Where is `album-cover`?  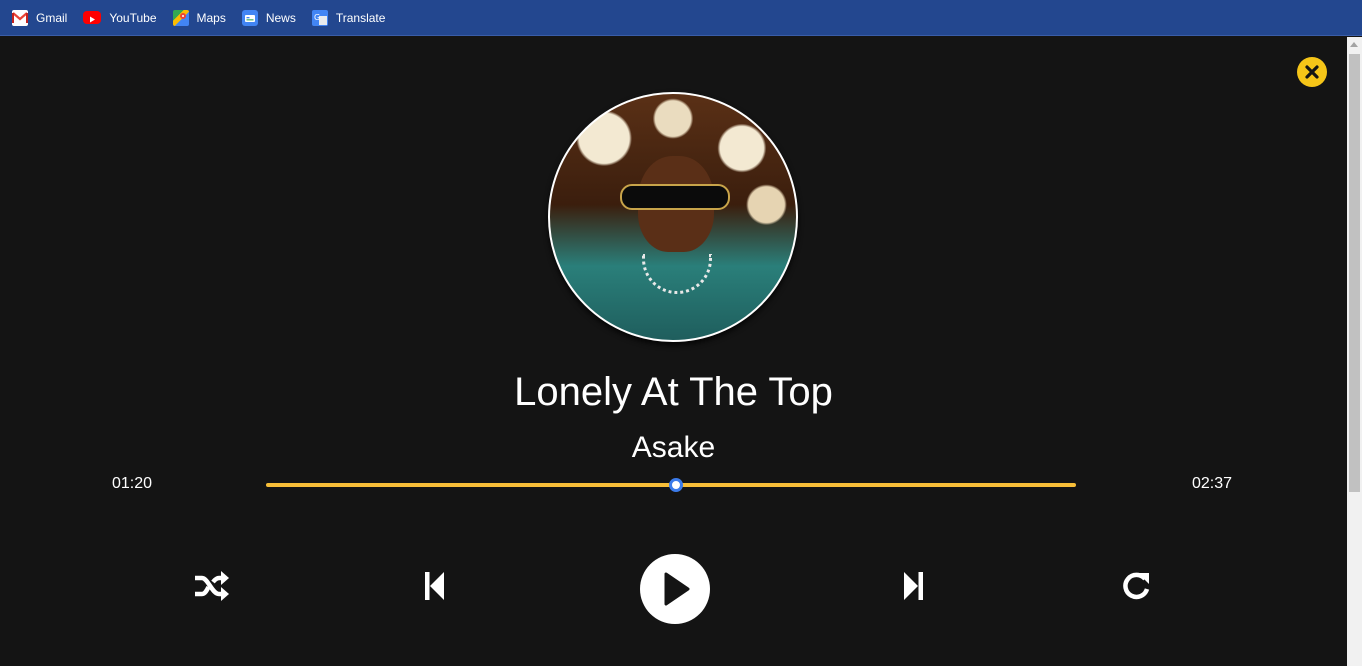 album-cover is located at coordinates (673, 217).